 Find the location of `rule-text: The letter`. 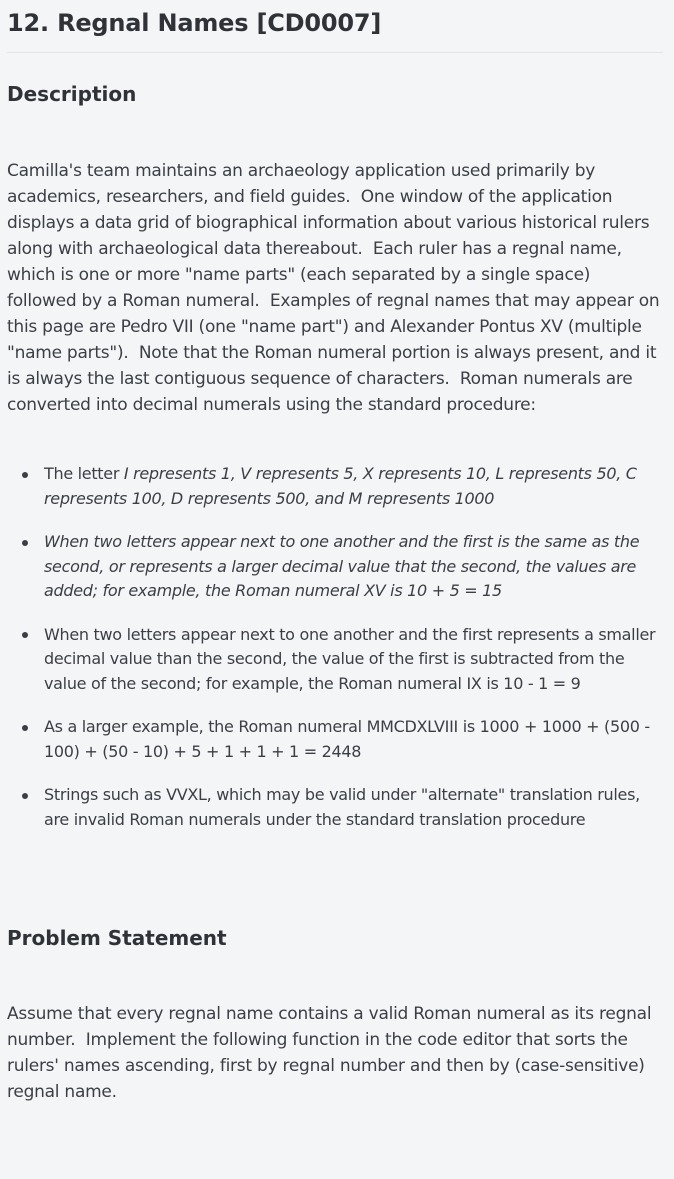

rule-text: The letter is located at coordinates (84, 473).